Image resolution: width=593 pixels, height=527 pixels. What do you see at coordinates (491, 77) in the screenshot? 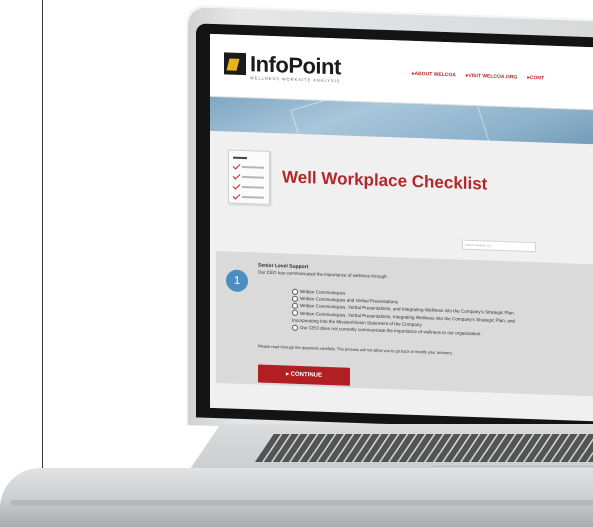
I see `nav-visit-welcoa: VISIT WELCOA.ORG` at bounding box center [491, 77].